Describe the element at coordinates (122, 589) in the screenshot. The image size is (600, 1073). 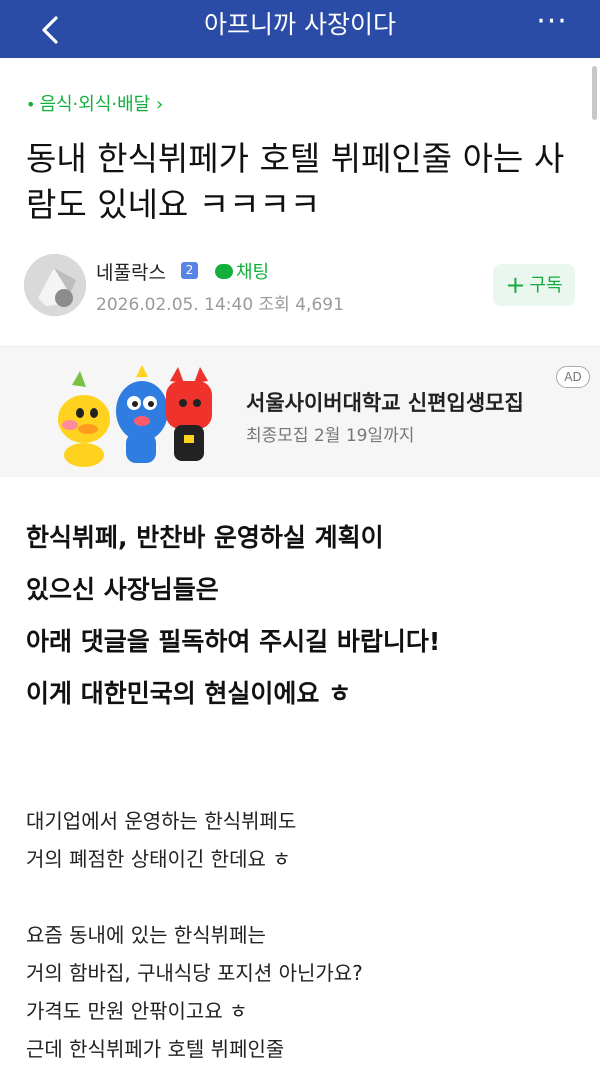
I see `lead-line: 있으신 사장님들은` at that location.